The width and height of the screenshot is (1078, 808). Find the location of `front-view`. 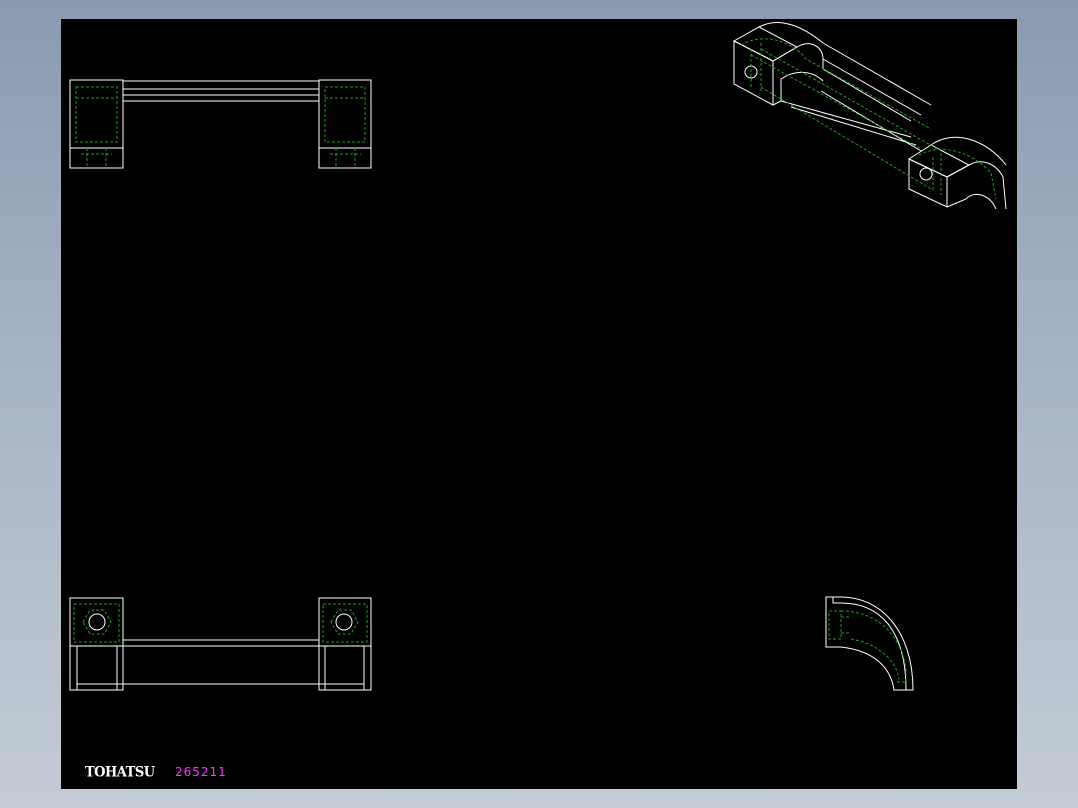

front-view is located at coordinates (220, 644).